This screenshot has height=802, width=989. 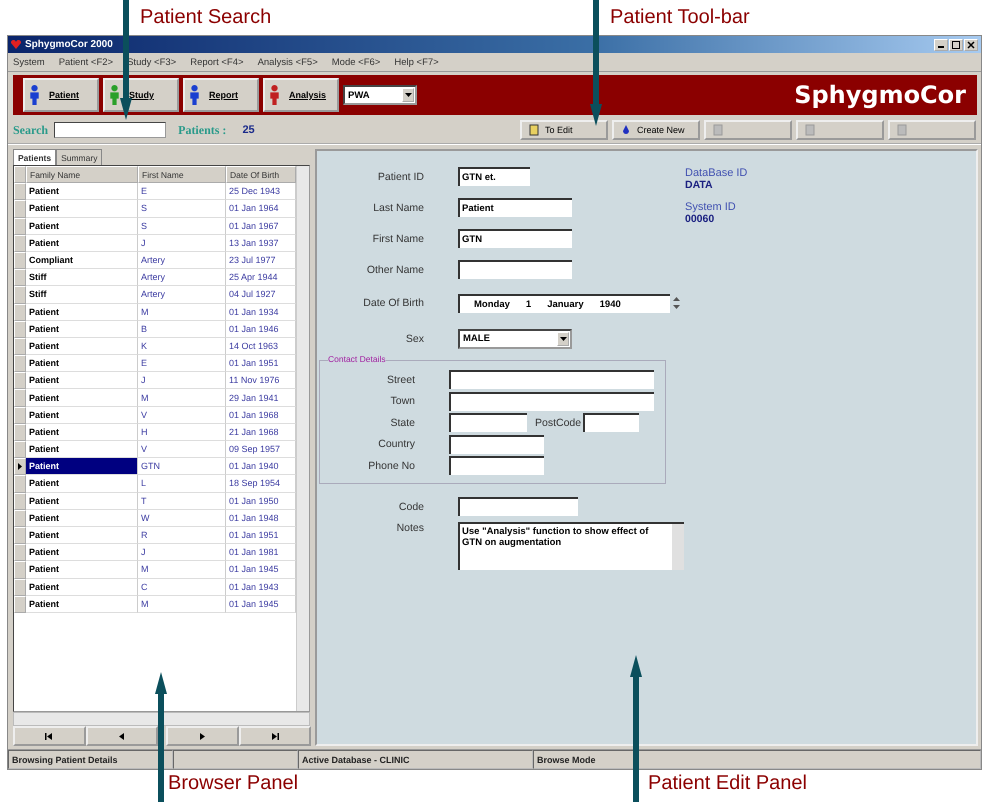 What do you see at coordinates (202, 130) in the screenshot?
I see `patients-label: Patients :` at bounding box center [202, 130].